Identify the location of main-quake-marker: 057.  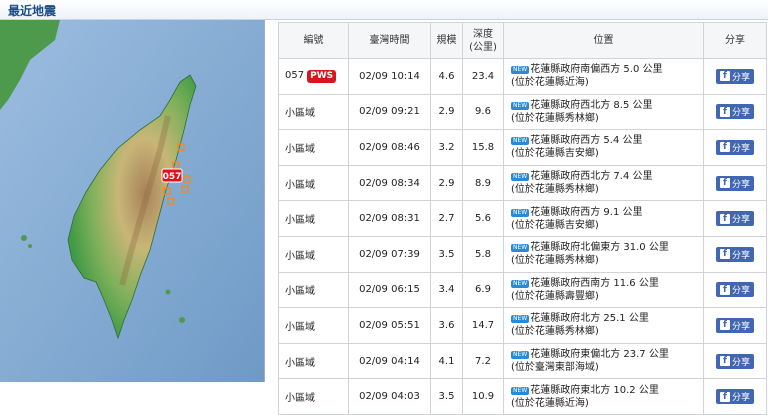
(172, 175).